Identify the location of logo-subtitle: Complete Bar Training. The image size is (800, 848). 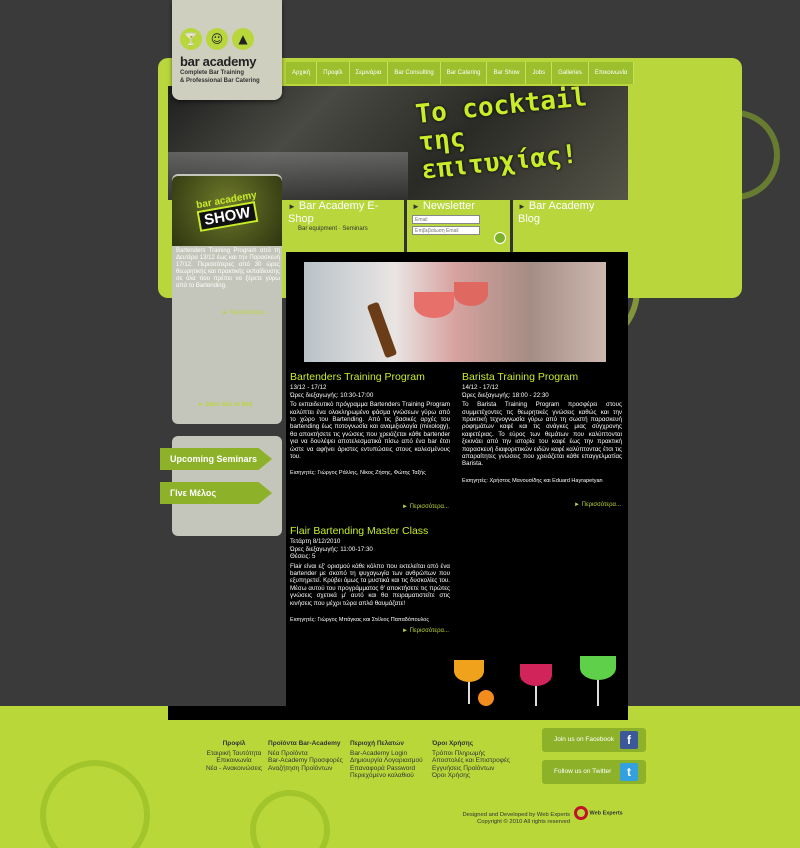
(212, 73).